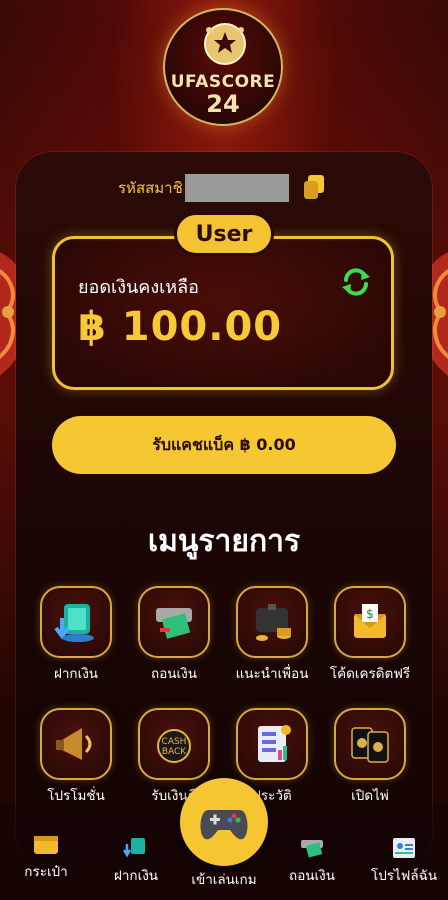  Describe the element at coordinates (404, 876) in the screenshot. I see `nav-label-profile: โปรไฟล์ฉัน` at that location.